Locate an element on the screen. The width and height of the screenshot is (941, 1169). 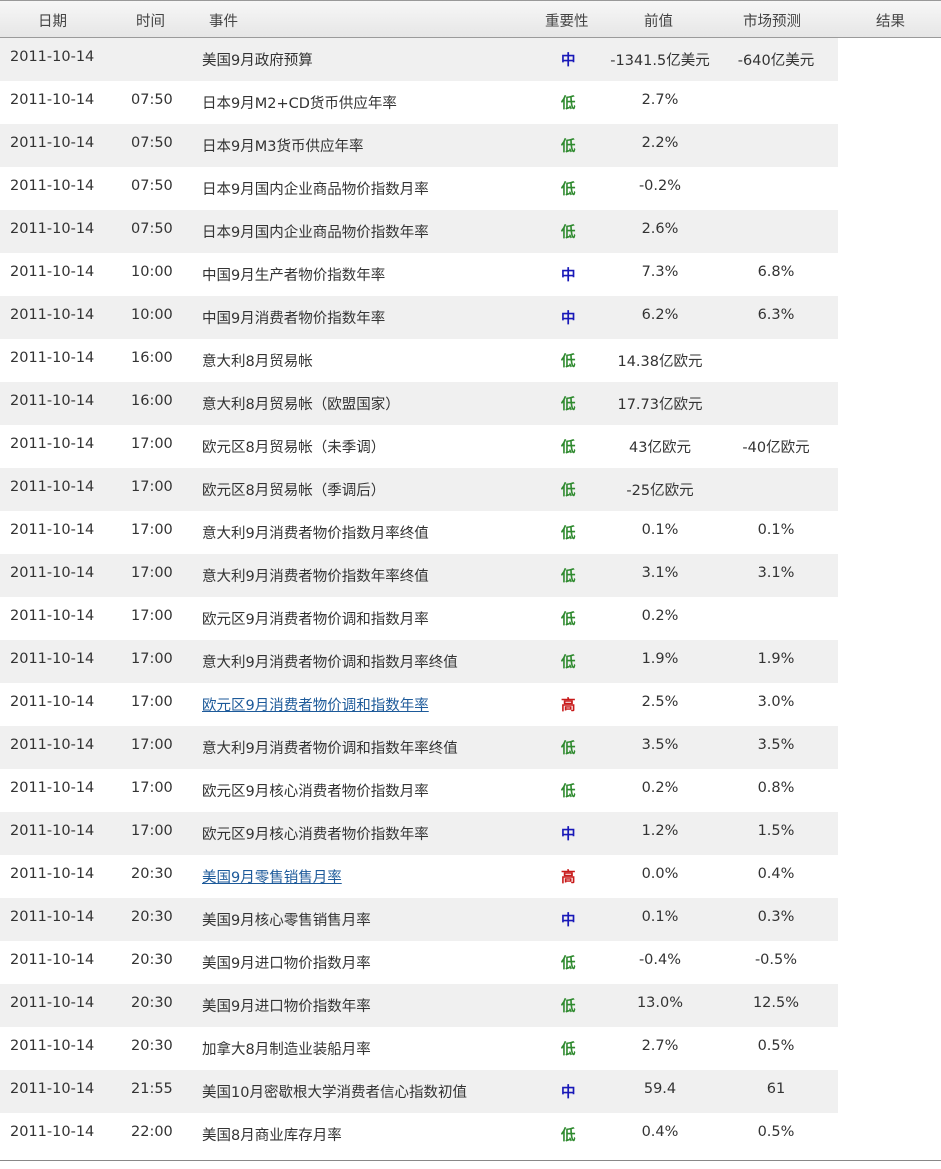
header-event: 事件 is located at coordinates (223, 20).